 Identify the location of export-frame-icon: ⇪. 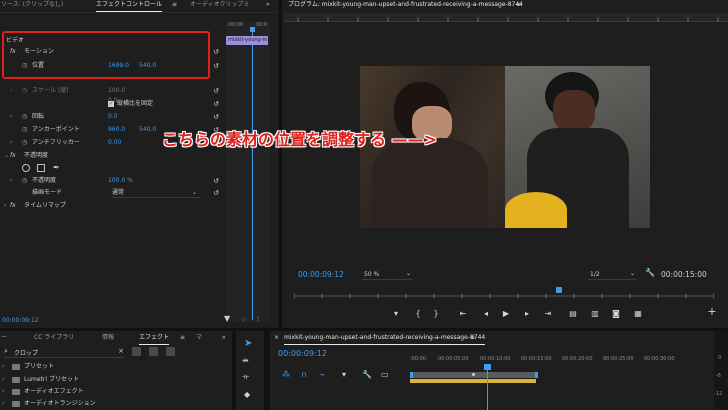
(258, 319).